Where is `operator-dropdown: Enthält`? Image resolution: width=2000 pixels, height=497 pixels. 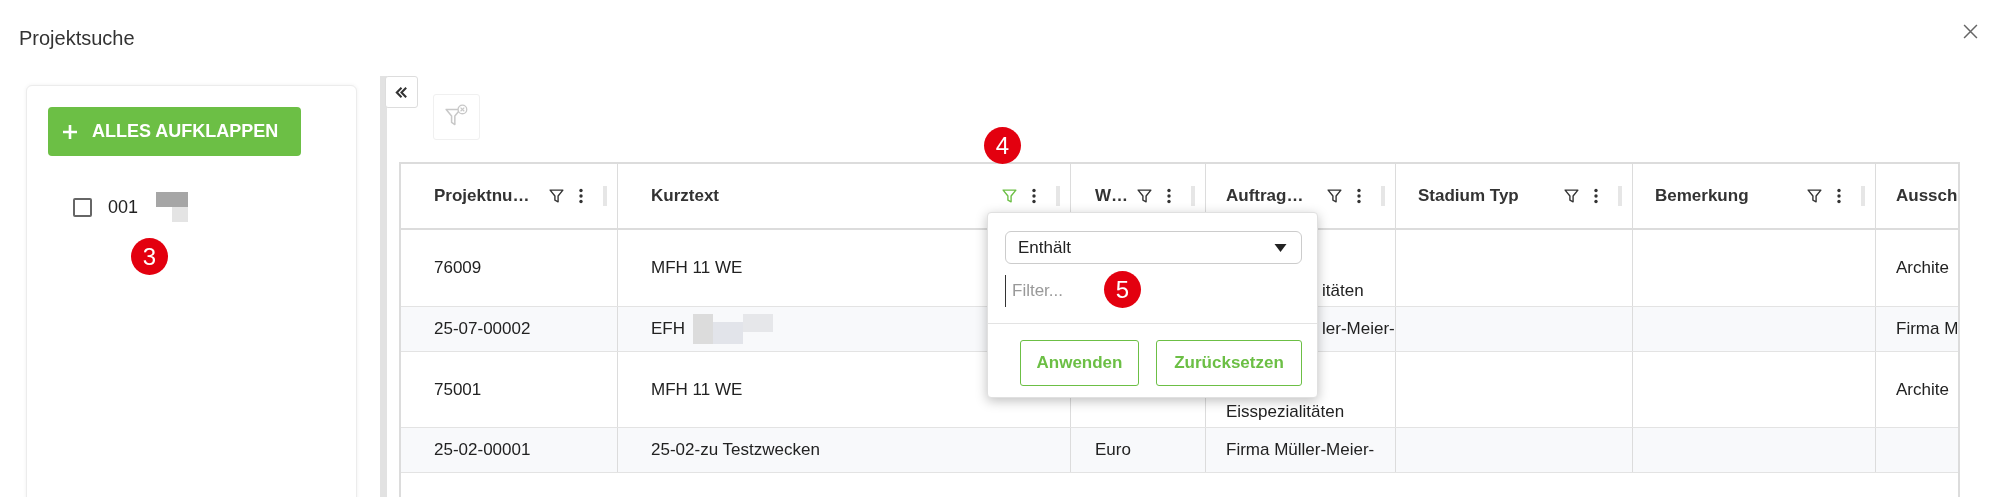
operator-dropdown: Enthält is located at coordinates (1153, 247).